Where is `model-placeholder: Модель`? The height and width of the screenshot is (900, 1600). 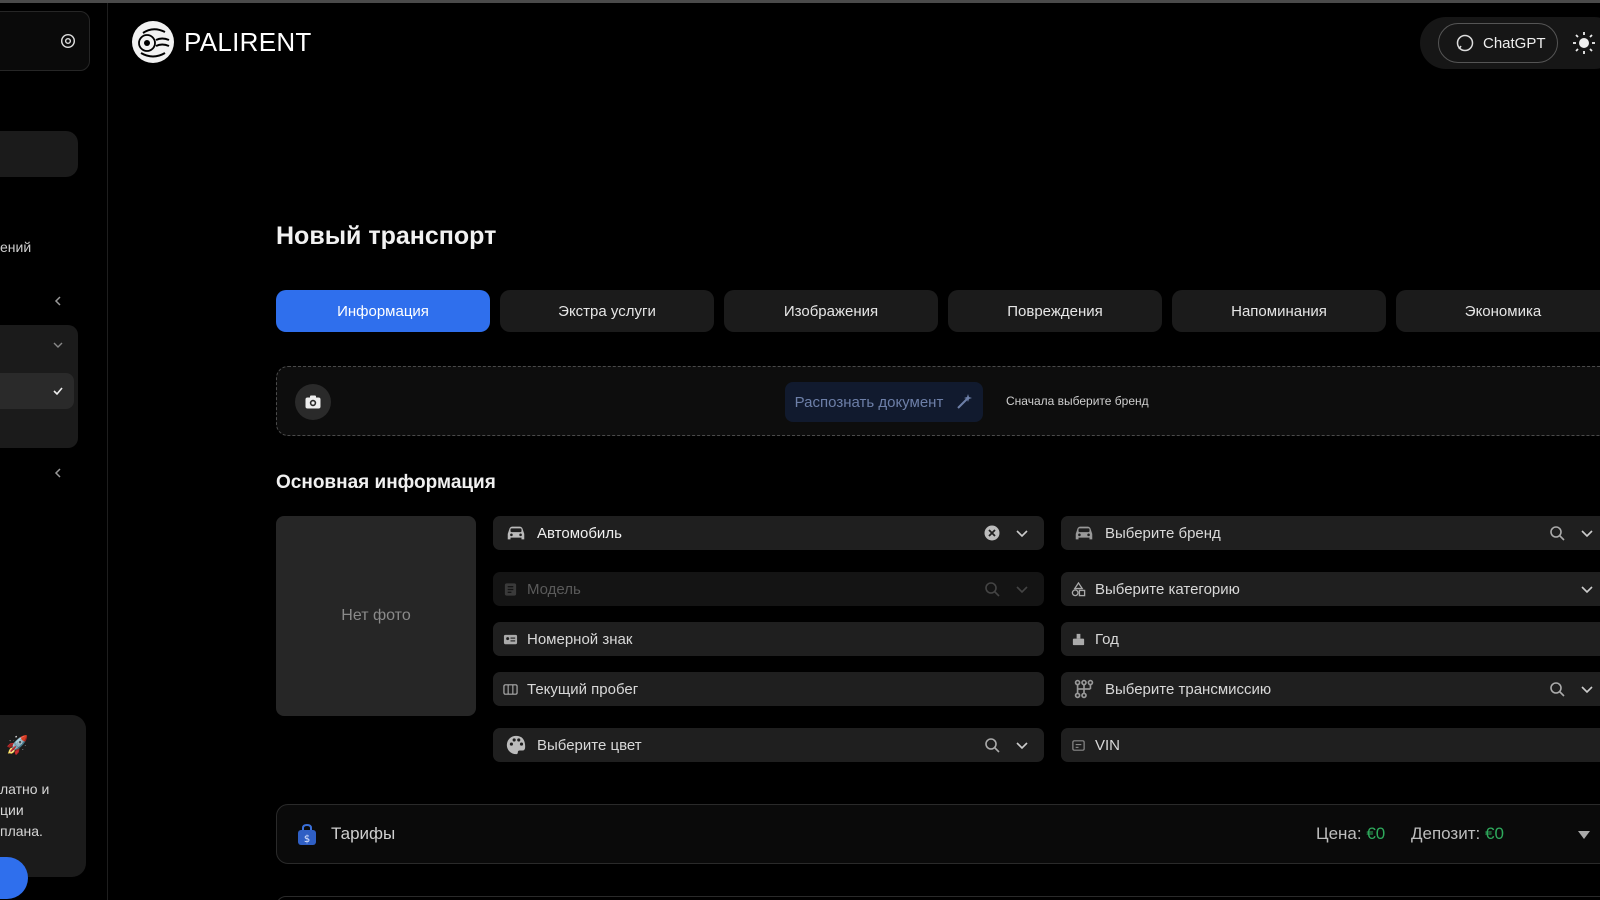 model-placeholder: Модель is located at coordinates (554, 589).